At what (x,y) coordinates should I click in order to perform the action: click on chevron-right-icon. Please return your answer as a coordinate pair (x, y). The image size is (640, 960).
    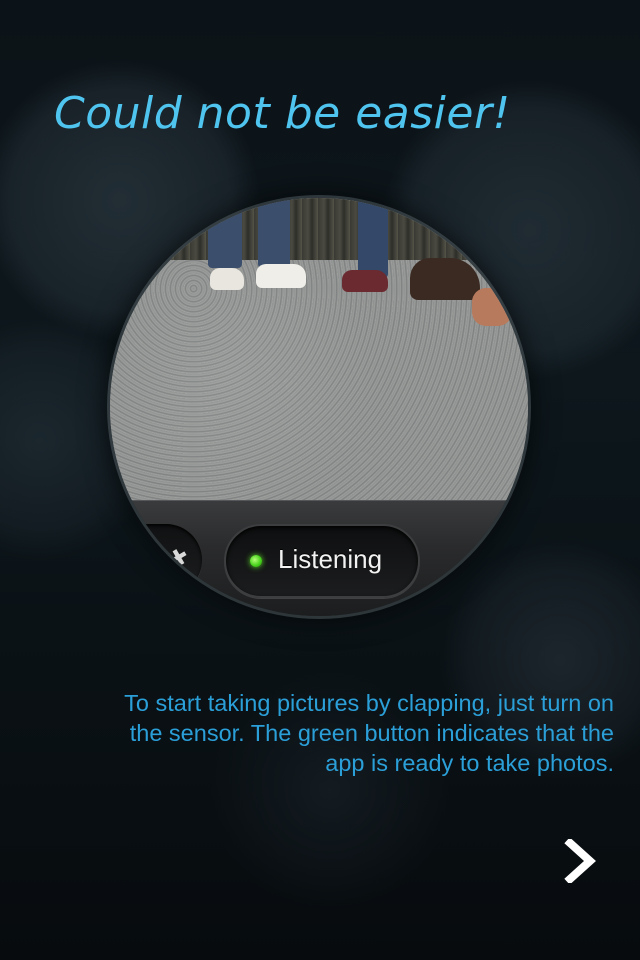
    Looking at the image, I should click on (580, 861).